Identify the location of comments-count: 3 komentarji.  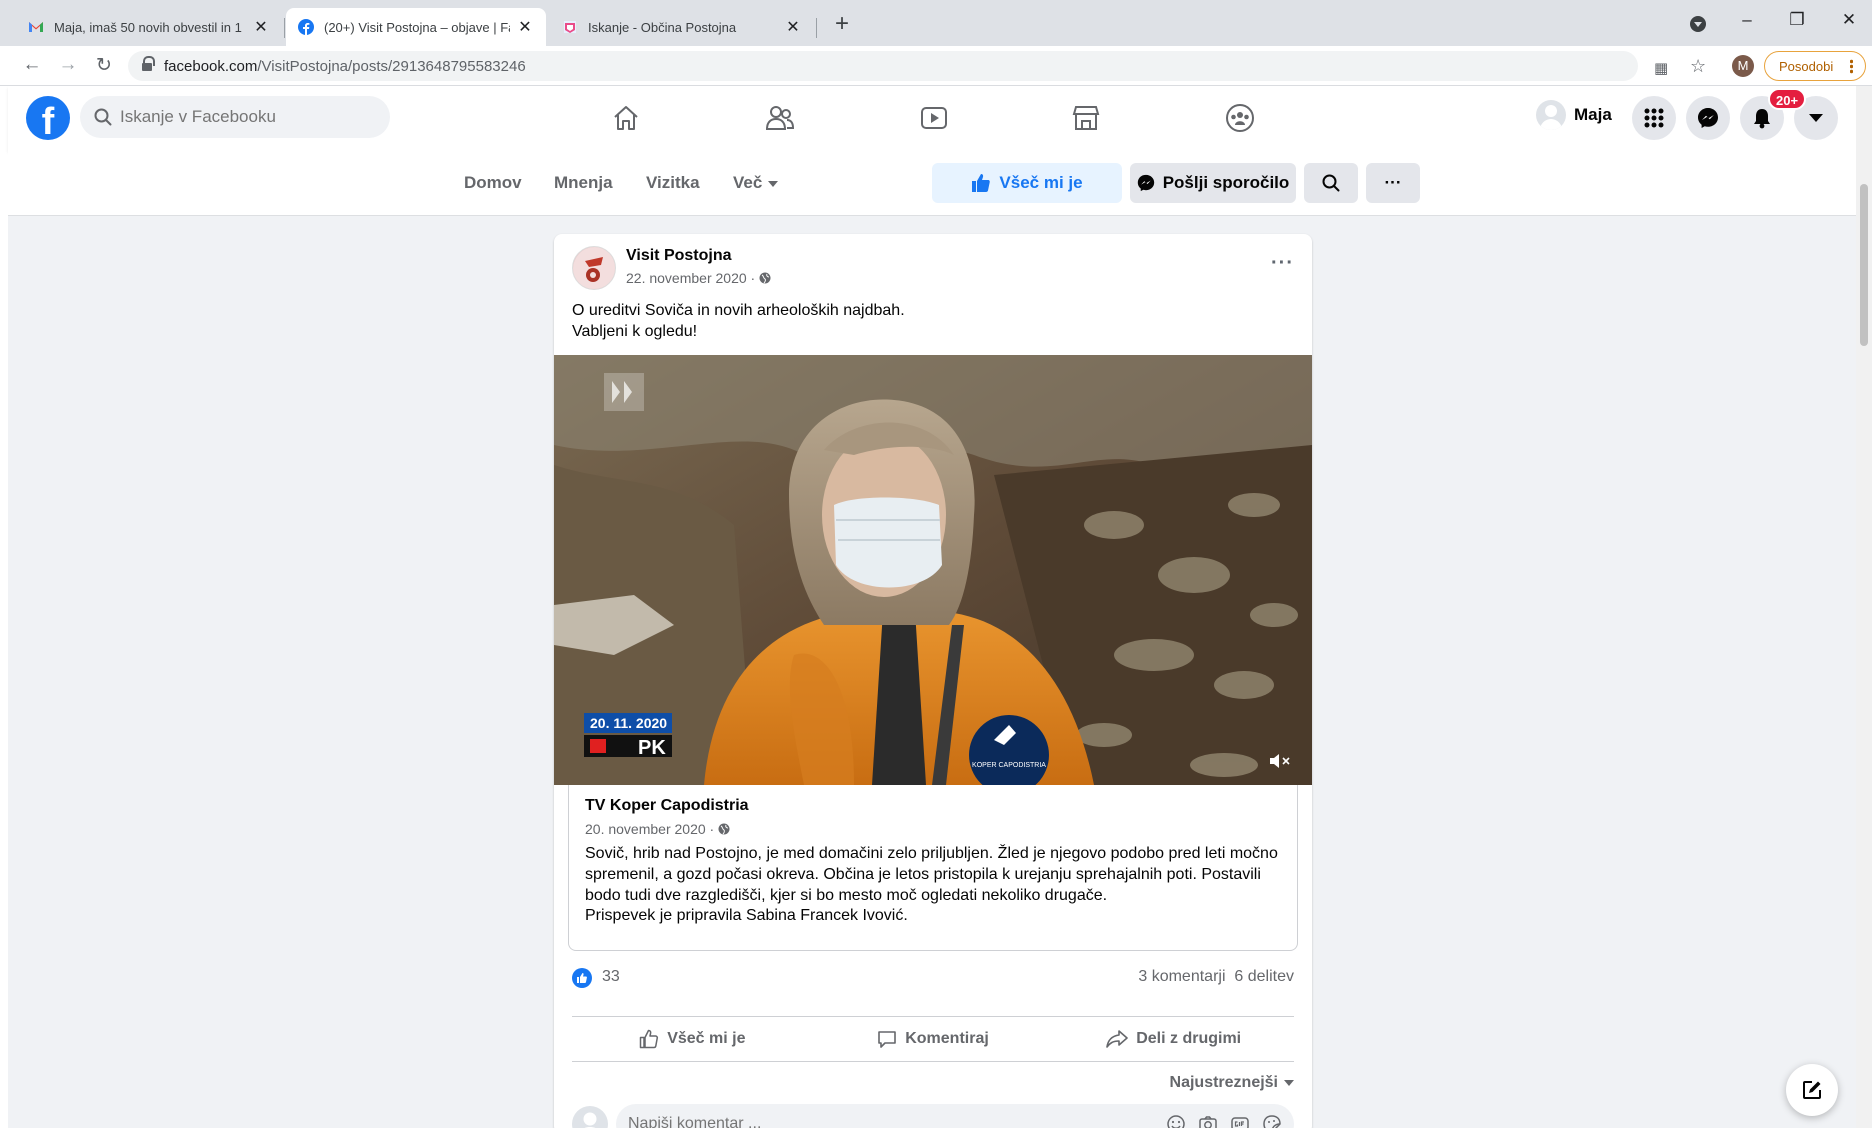
(1181, 976).